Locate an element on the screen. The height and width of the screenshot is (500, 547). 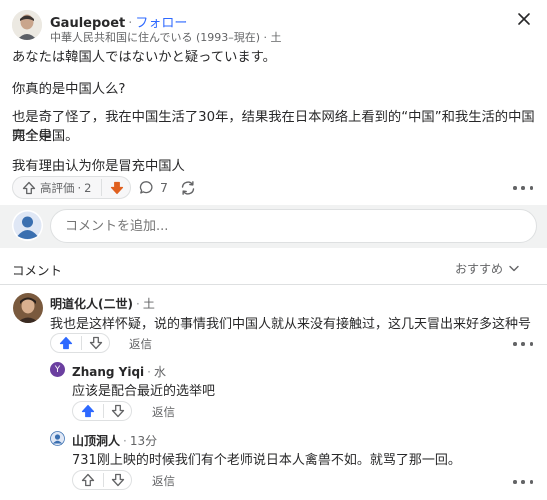
comment-count: 7 is located at coordinates (164, 187).